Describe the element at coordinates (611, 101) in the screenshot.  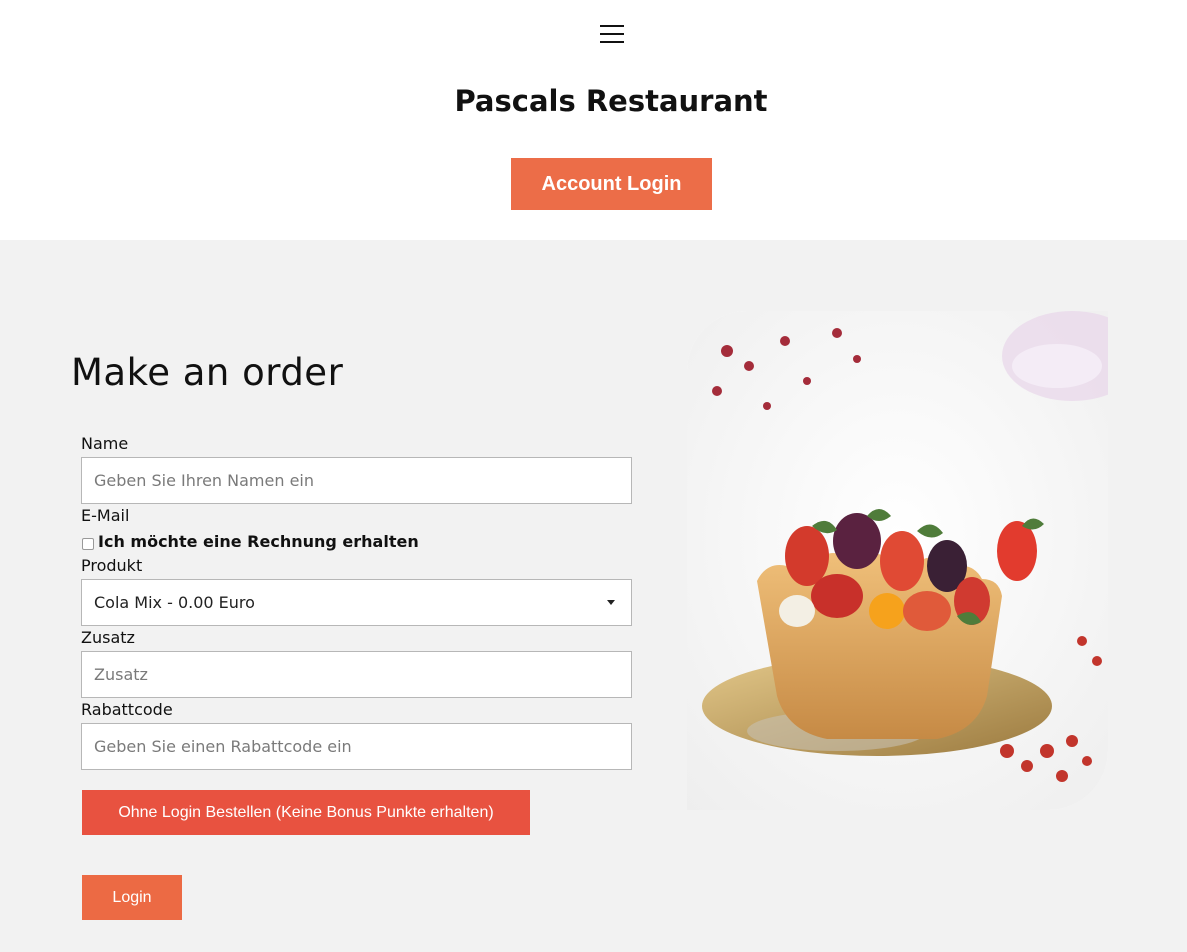
I see `site-title: Pascals Restaurant` at that location.